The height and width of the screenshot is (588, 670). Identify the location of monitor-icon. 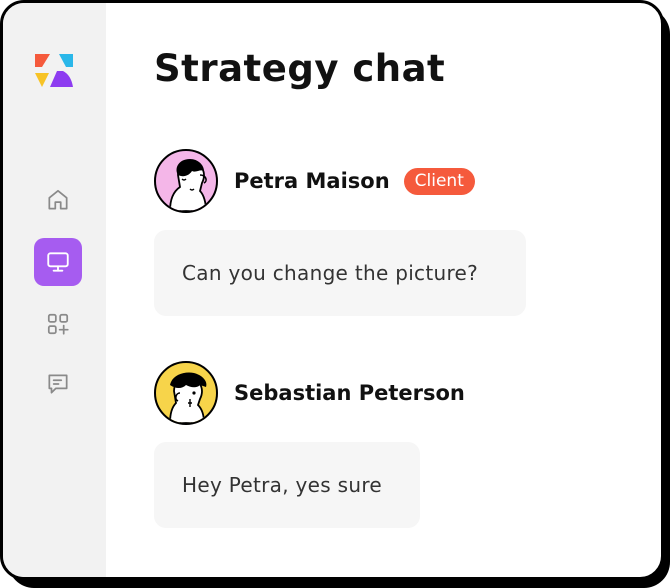
(58, 262).